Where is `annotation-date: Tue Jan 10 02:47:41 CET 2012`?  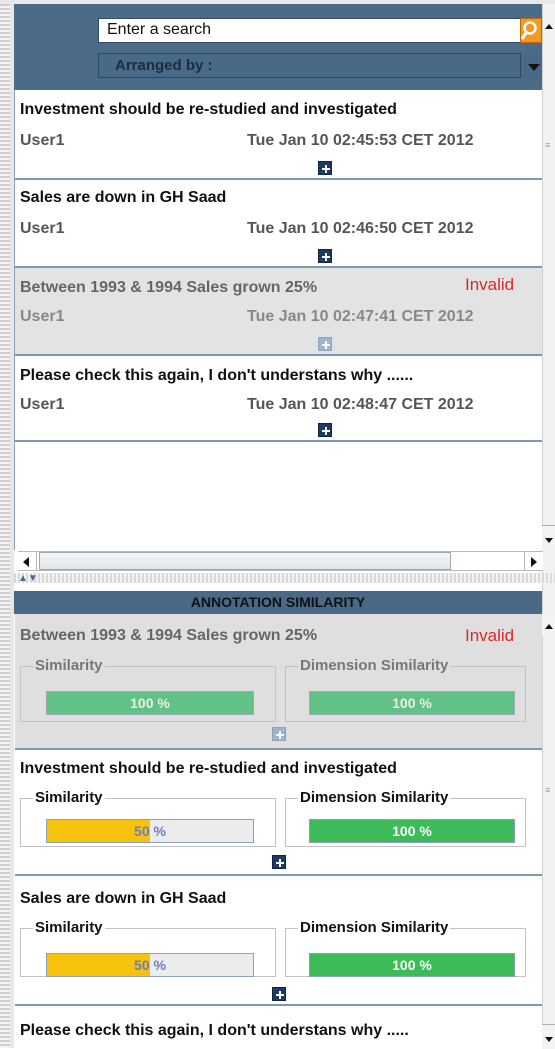
annotation-date: Tue Jan 10 02:47:41 CET 2012 is located at coordinates (360, 316).